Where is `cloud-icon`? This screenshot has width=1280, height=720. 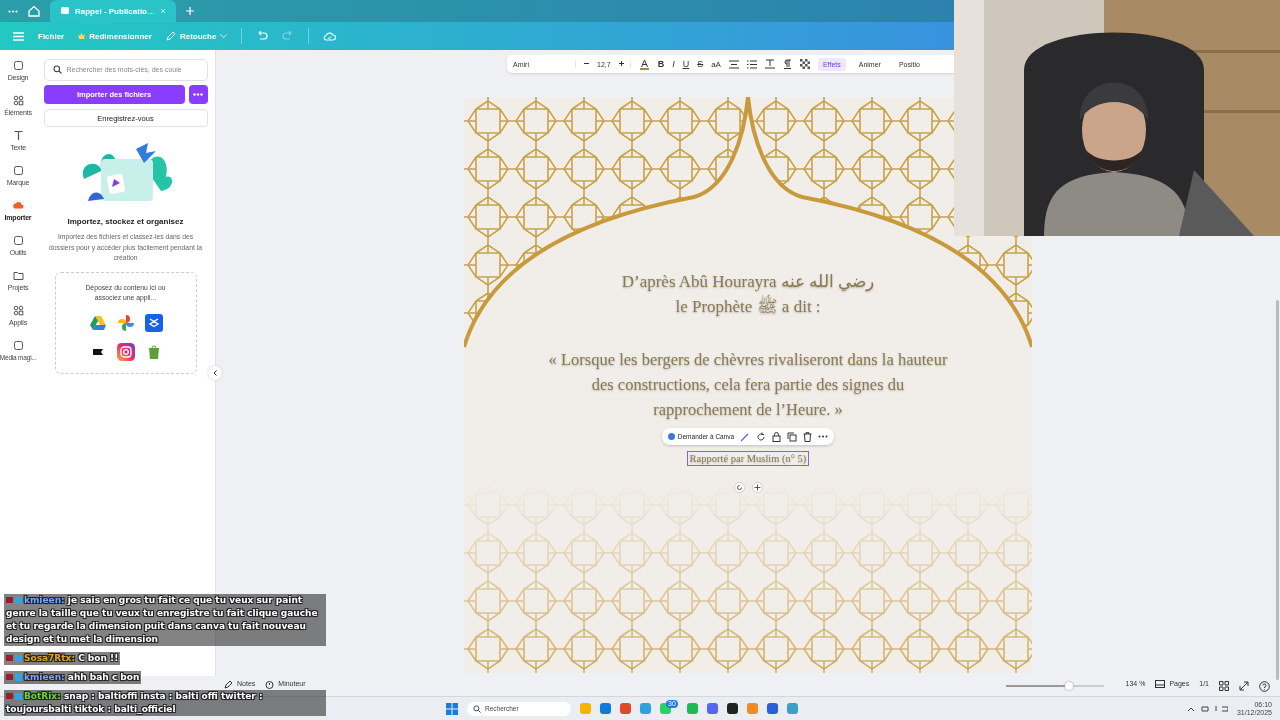 cloud-icon is located at coordinates (330, 36).